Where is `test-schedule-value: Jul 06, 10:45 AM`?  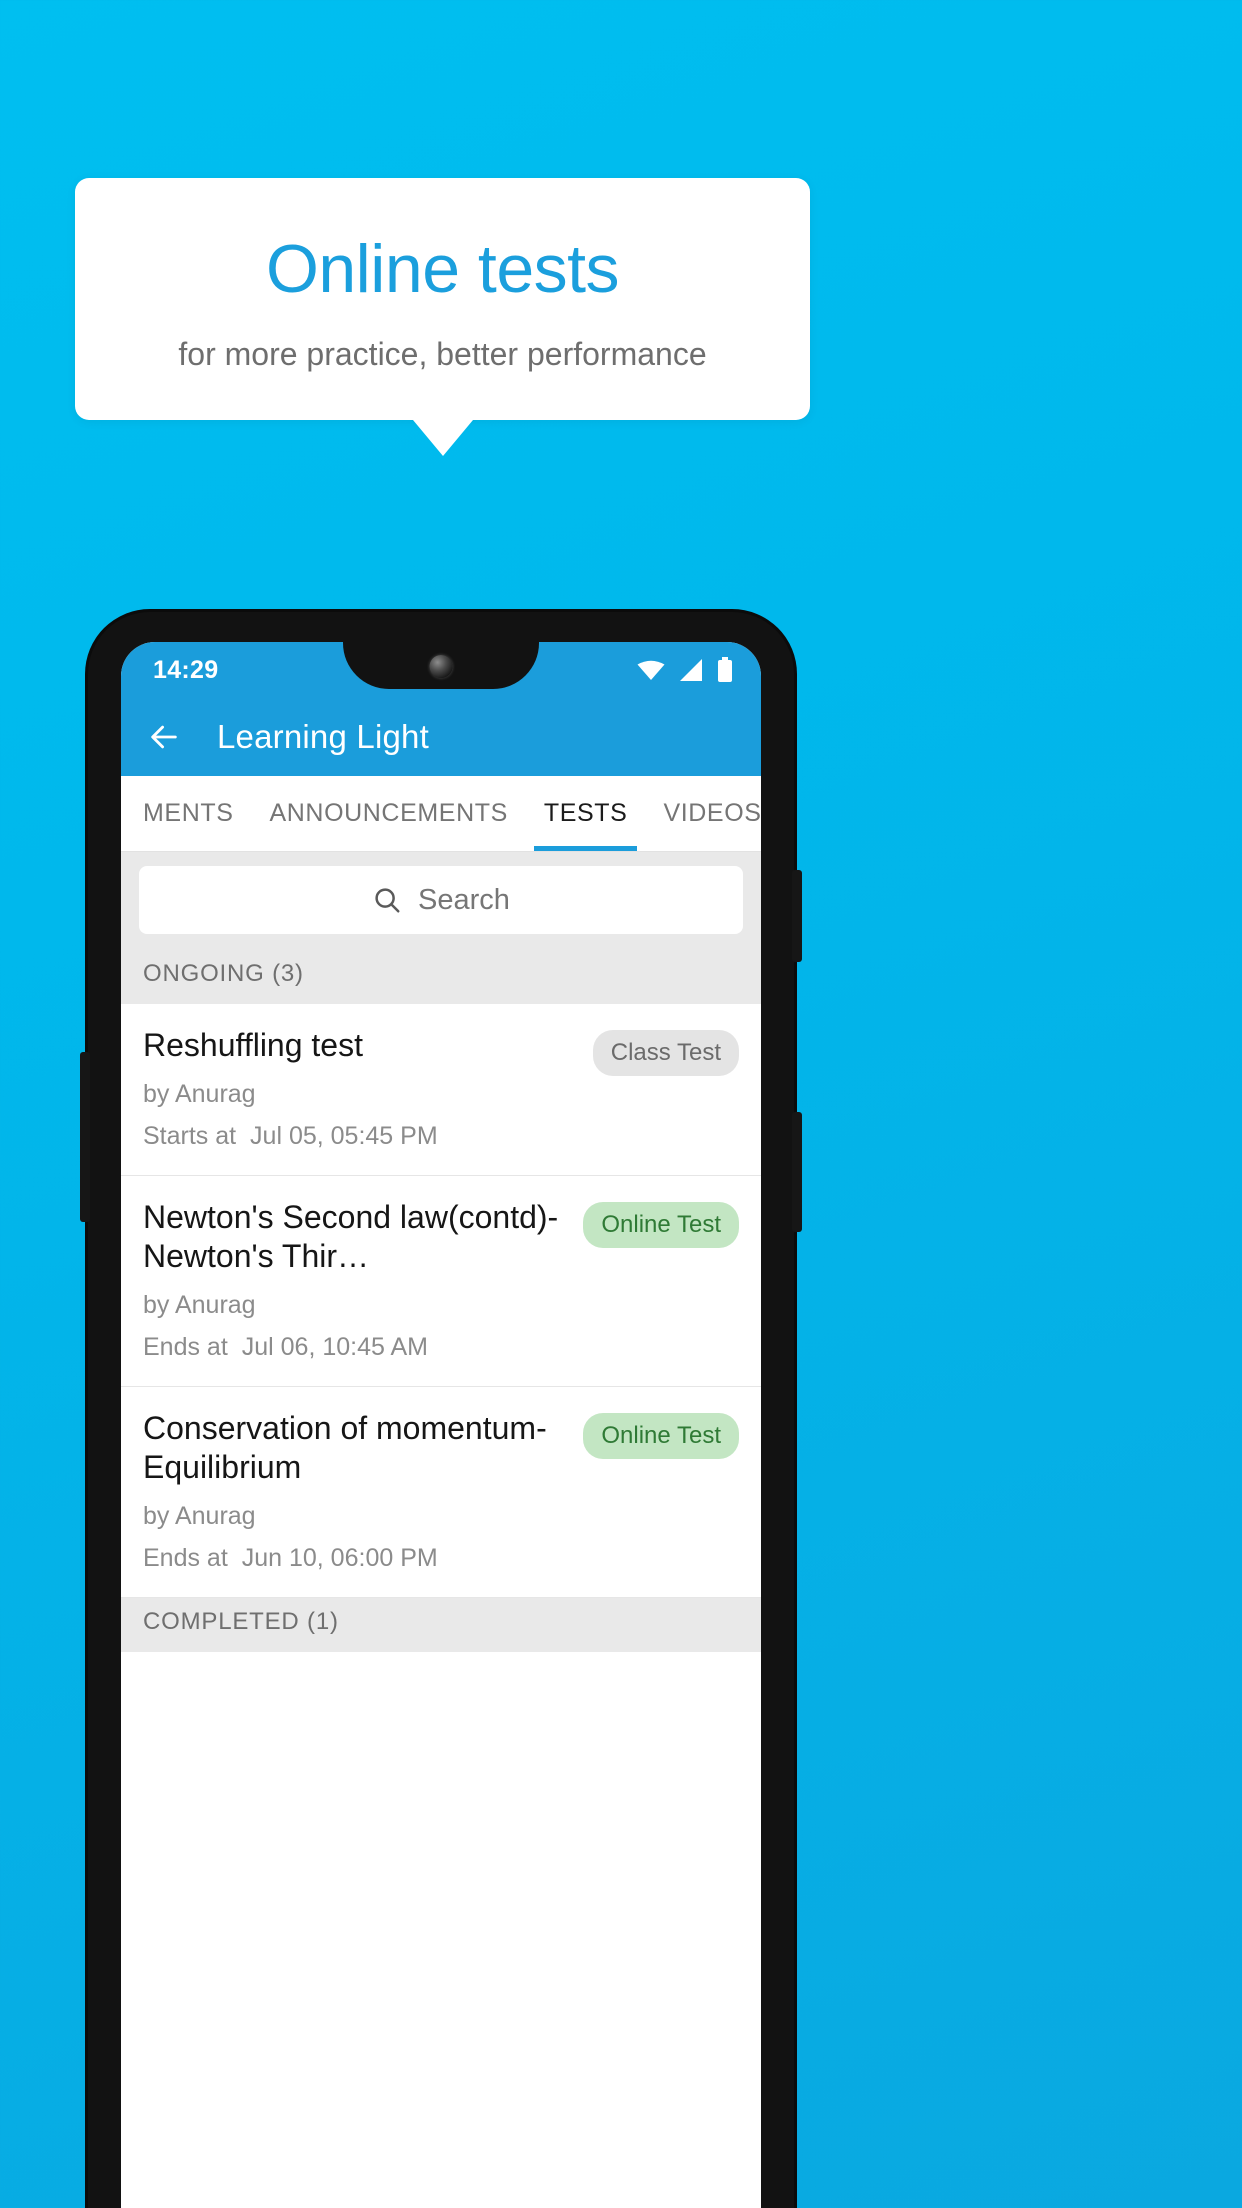
test-schedule-value: Jul 06, 10:45 AM is located at coordinates (334, 1347).